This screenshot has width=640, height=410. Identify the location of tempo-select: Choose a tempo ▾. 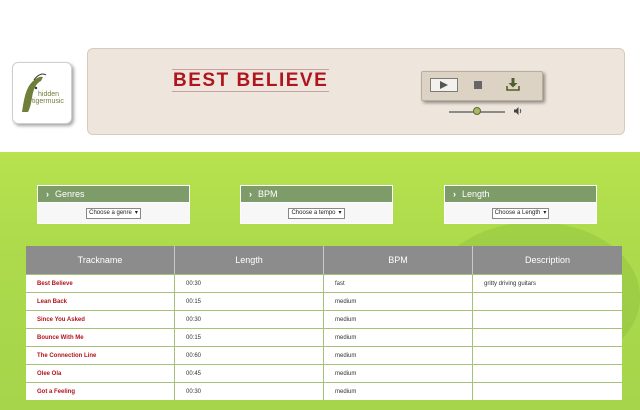
(316, 213).